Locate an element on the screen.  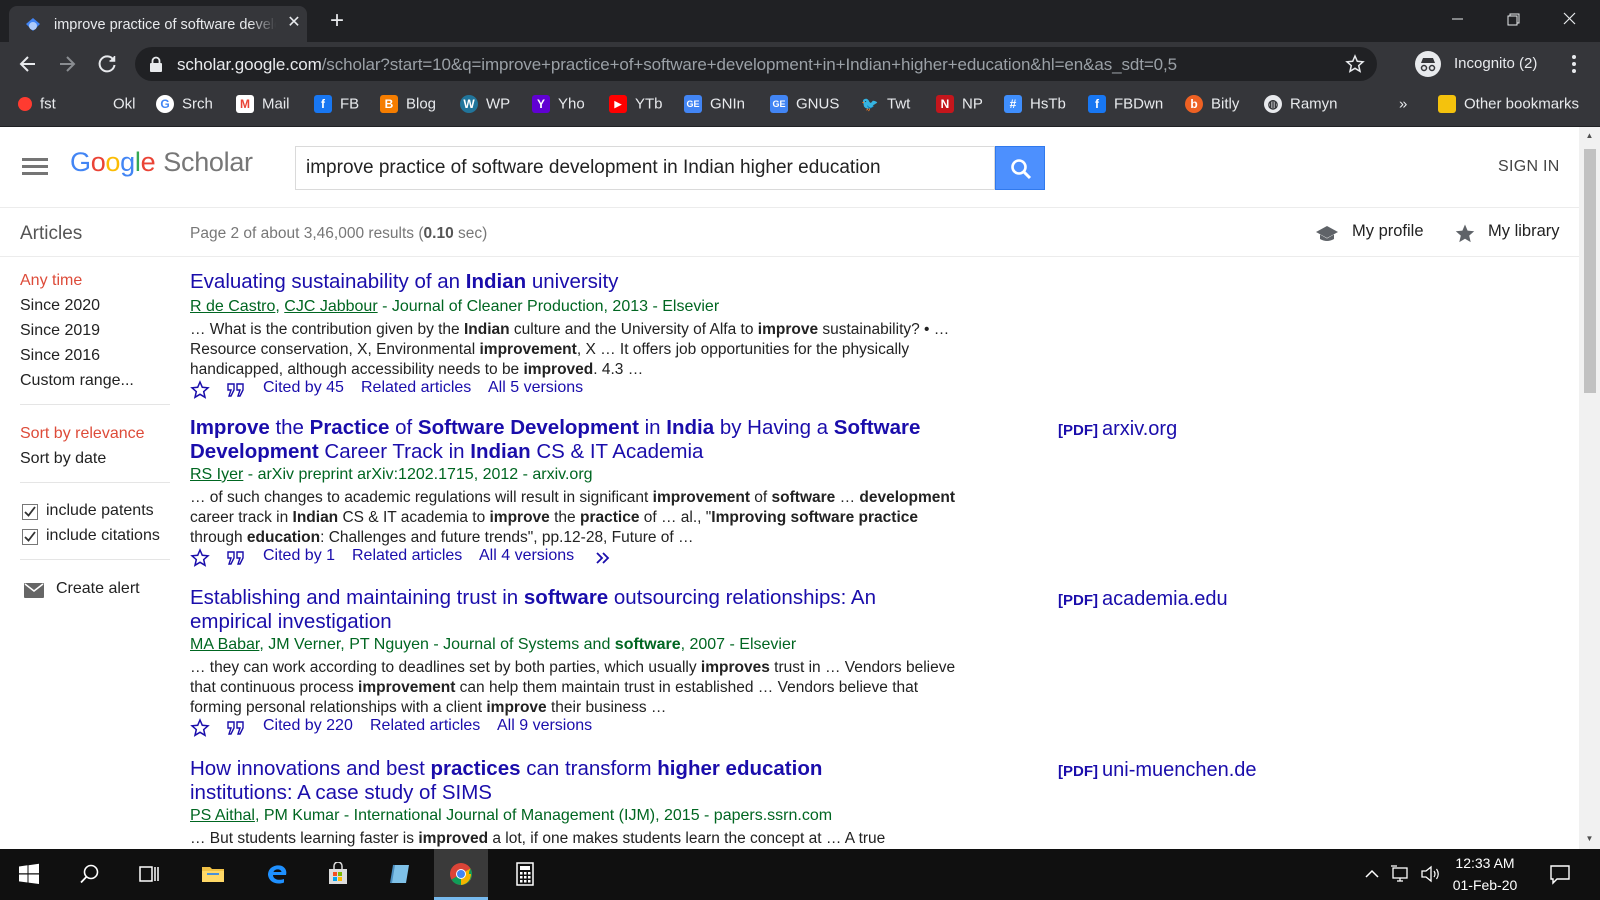
file-explorer-button is located at coordinates (213, 874).